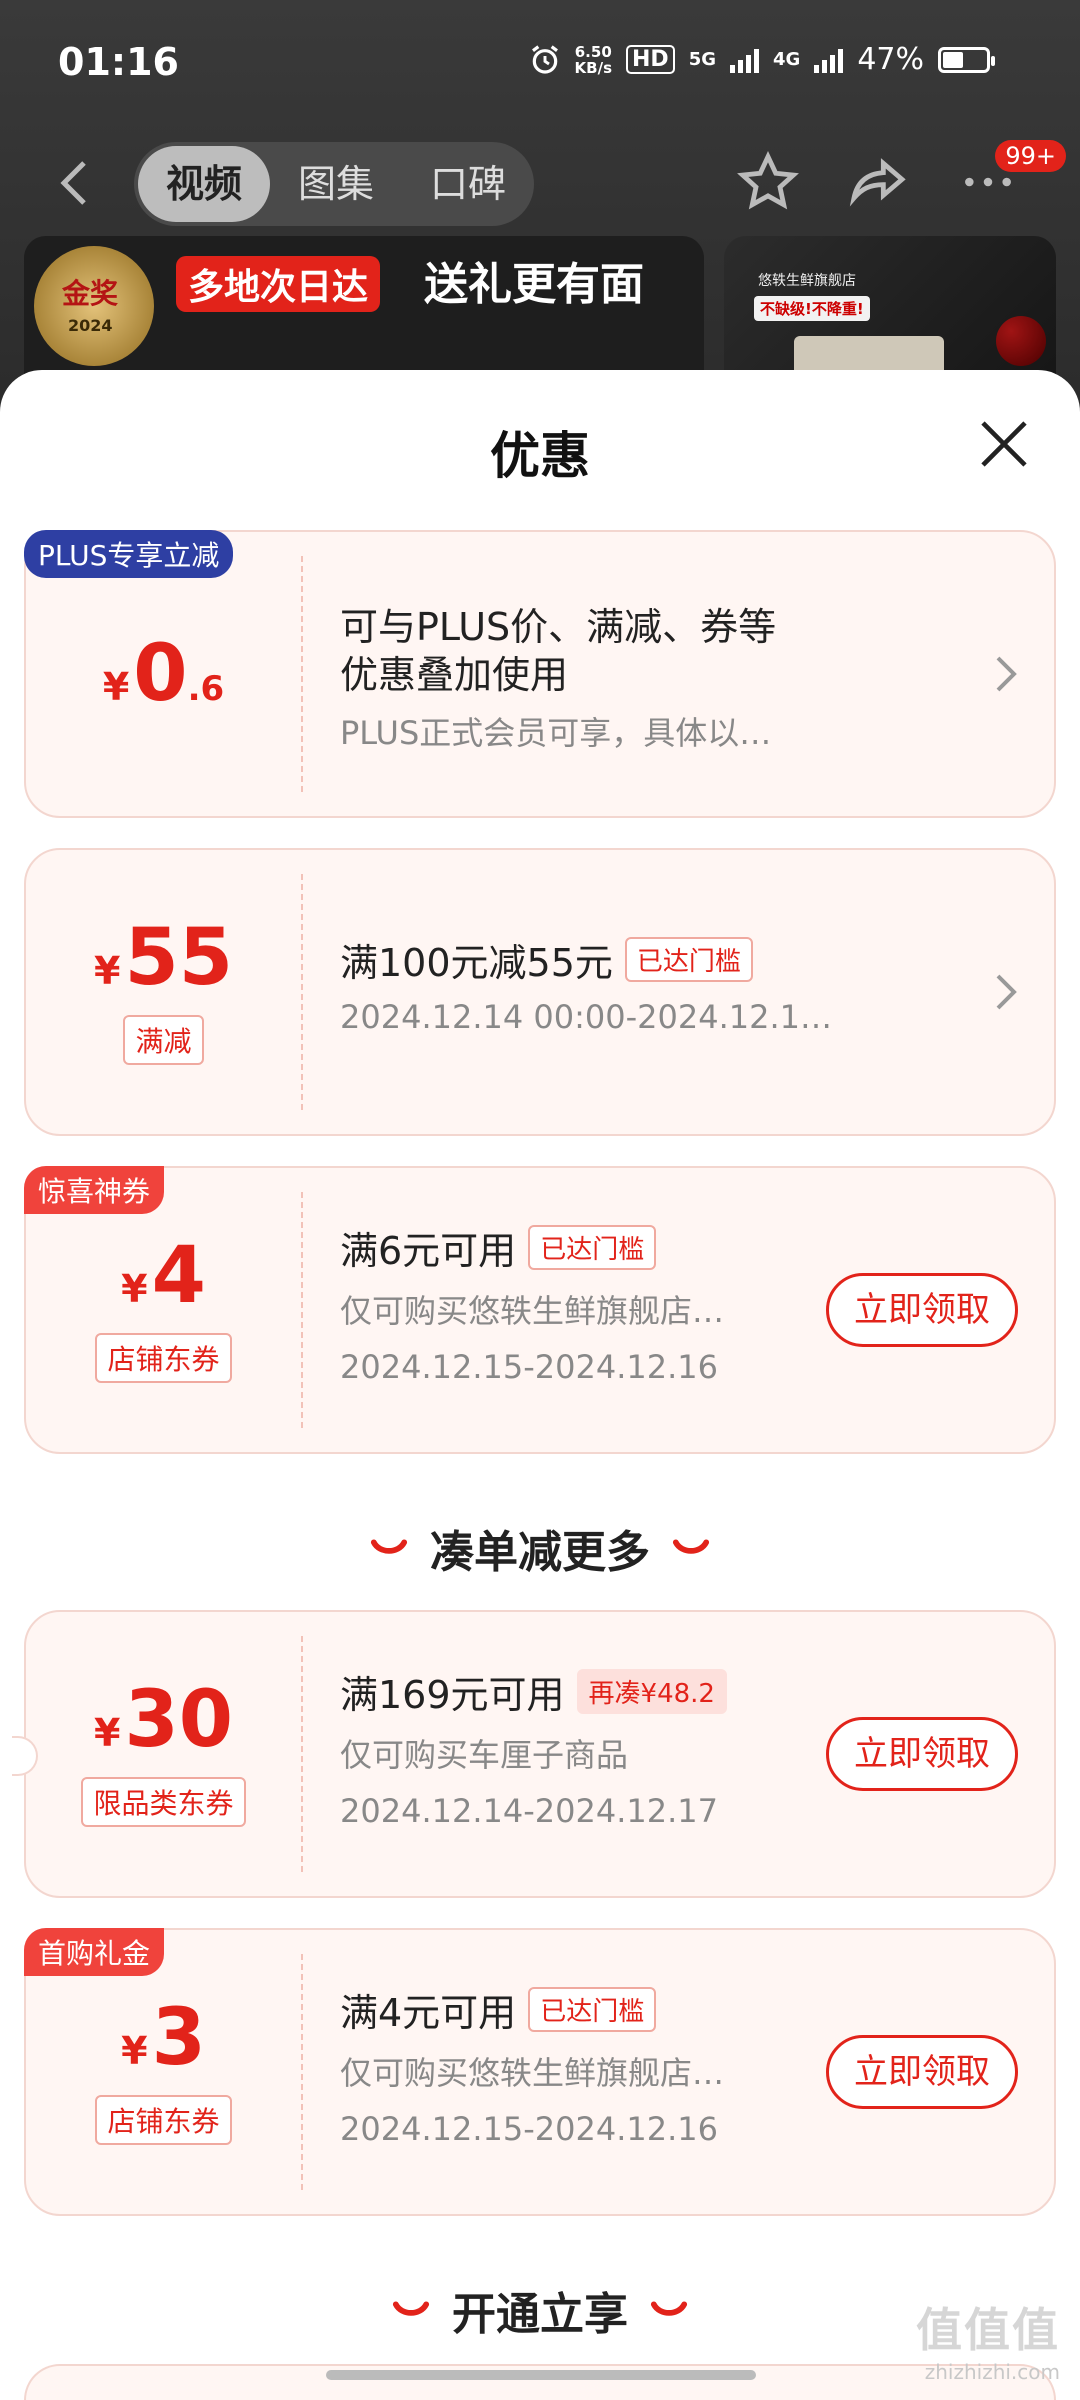  What do you see at coordinates (540, 456) in the screenshot?
I see `sheet-title: 优惠` at bounding box center [540, 456].